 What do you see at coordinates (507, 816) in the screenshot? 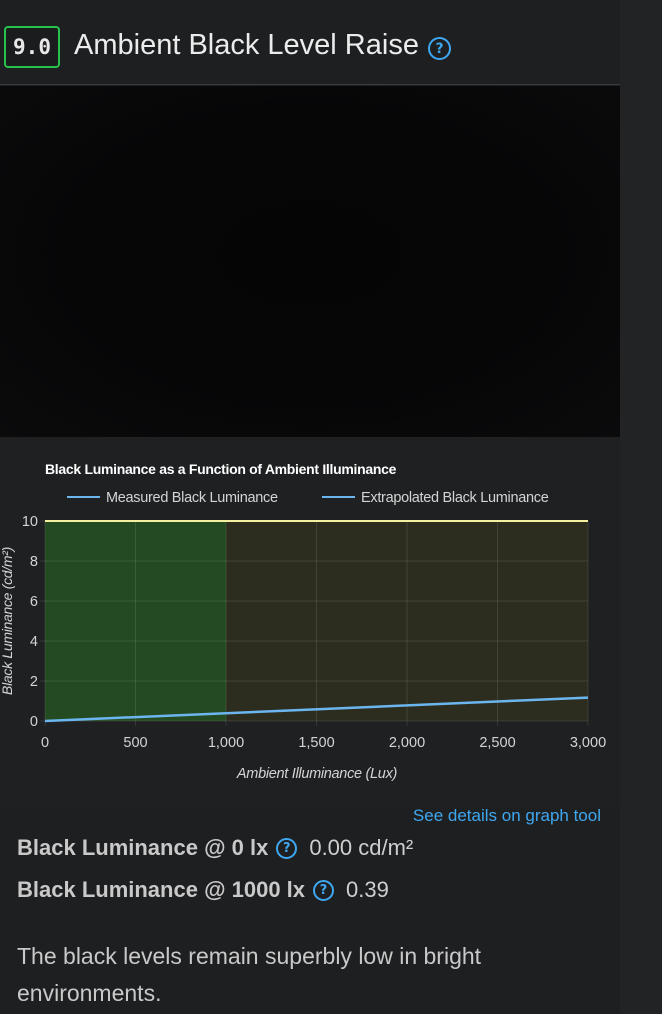
I see `graph-tool-link: See details on graph tool` at bounding box center [507, 816].